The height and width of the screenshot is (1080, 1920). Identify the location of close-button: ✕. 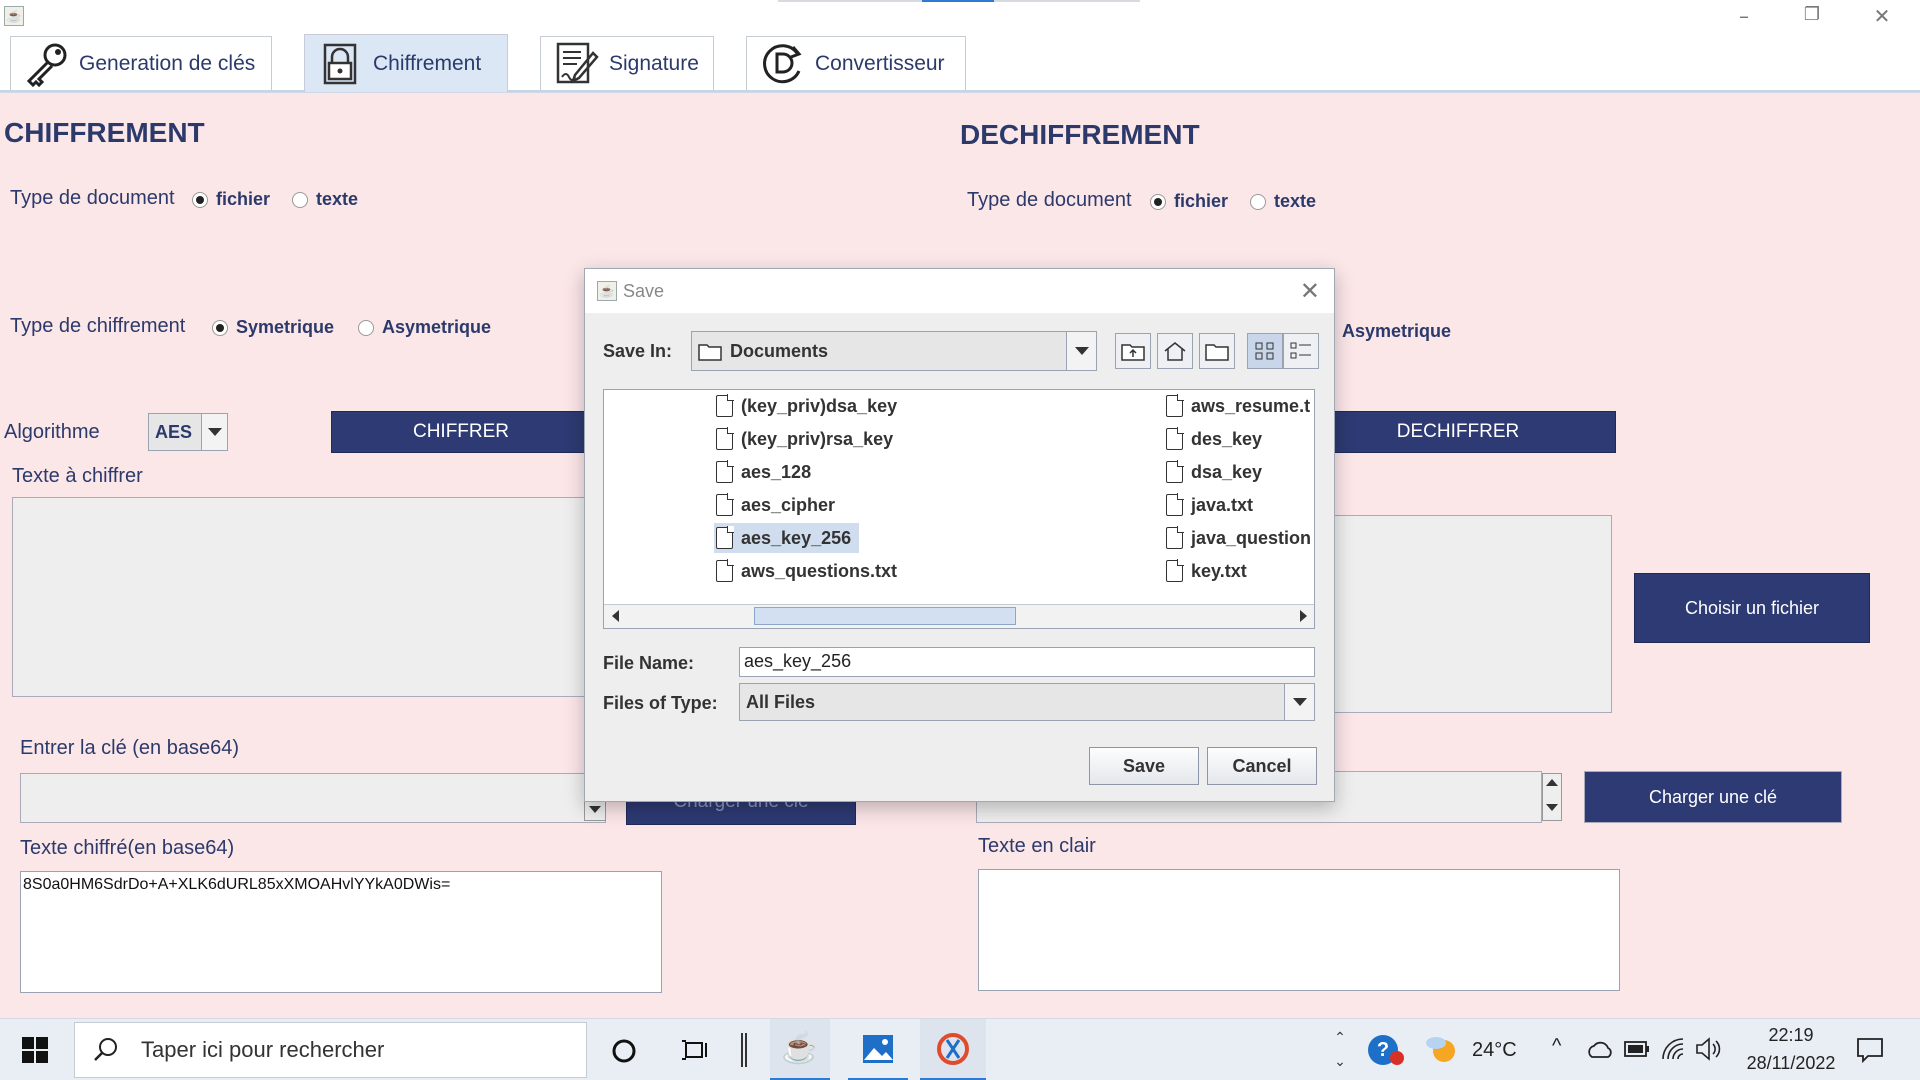
(1882, 17).